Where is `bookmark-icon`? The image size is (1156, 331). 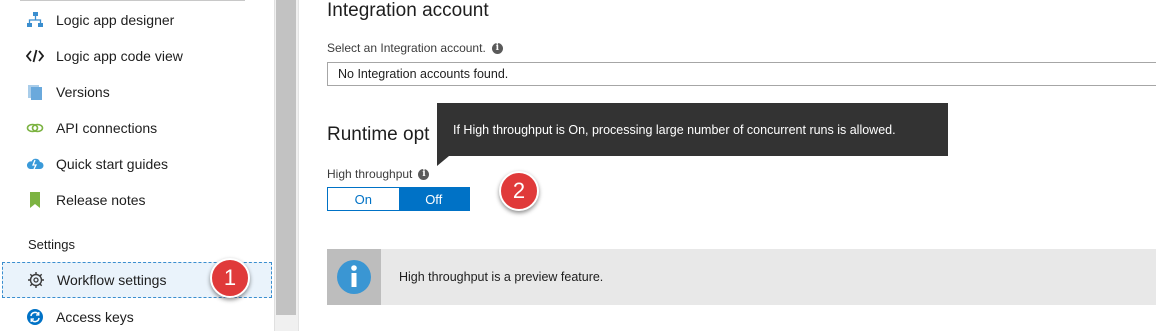 bookmark-icon is located at coordinates (35, 200).